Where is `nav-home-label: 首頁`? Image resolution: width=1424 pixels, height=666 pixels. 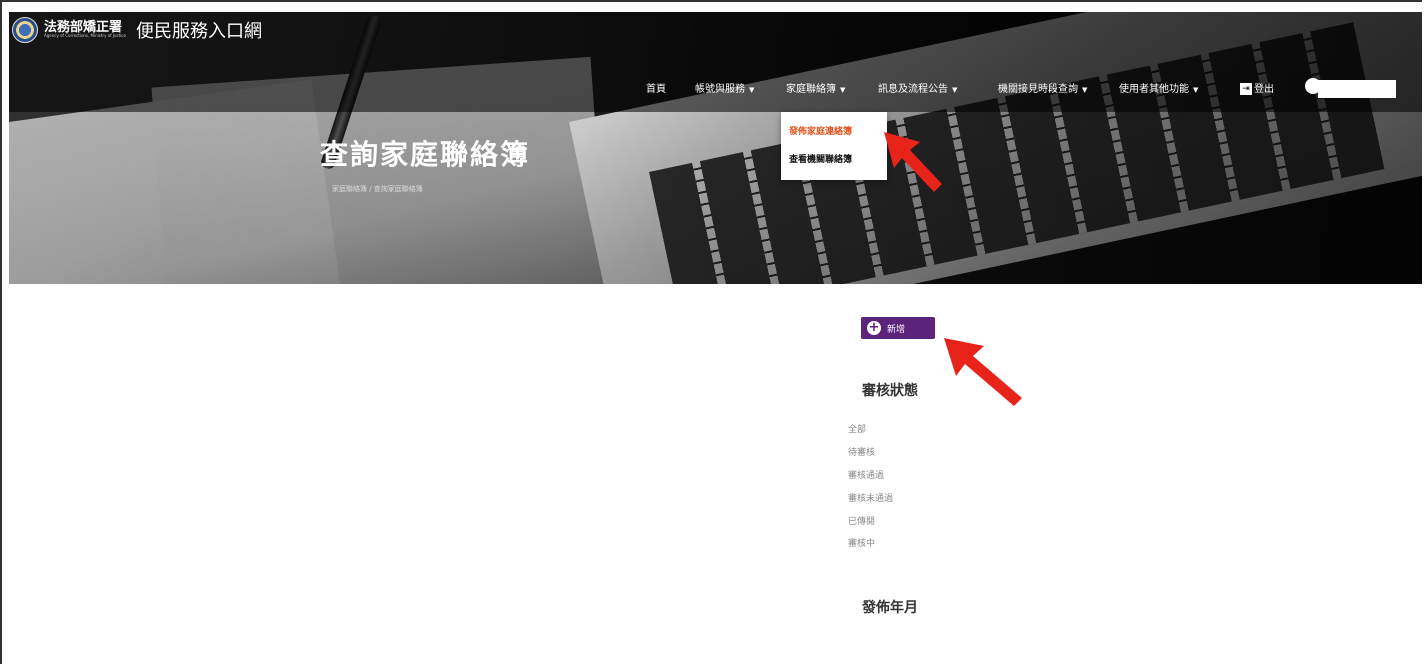
nav-home-label: 首頁 is located at coordinates (656, 89).